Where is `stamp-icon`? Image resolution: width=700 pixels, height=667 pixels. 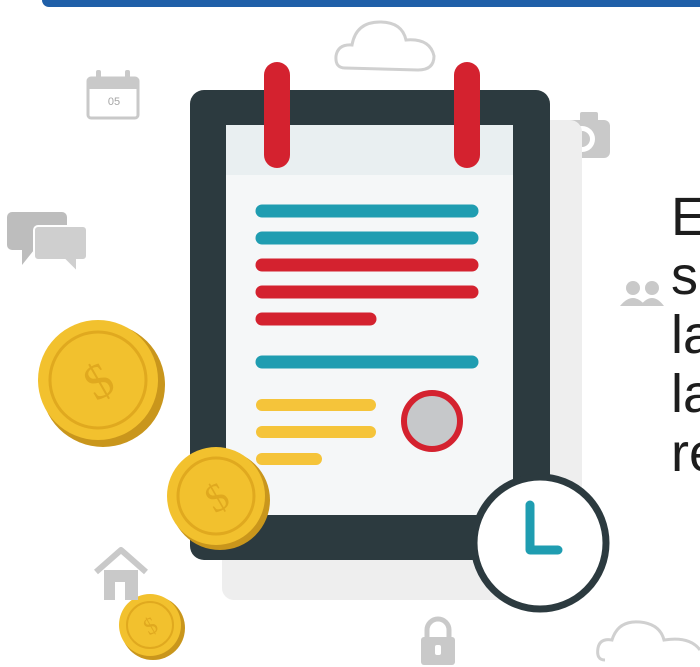 stamp-icon is located at coordinates (432, 421).